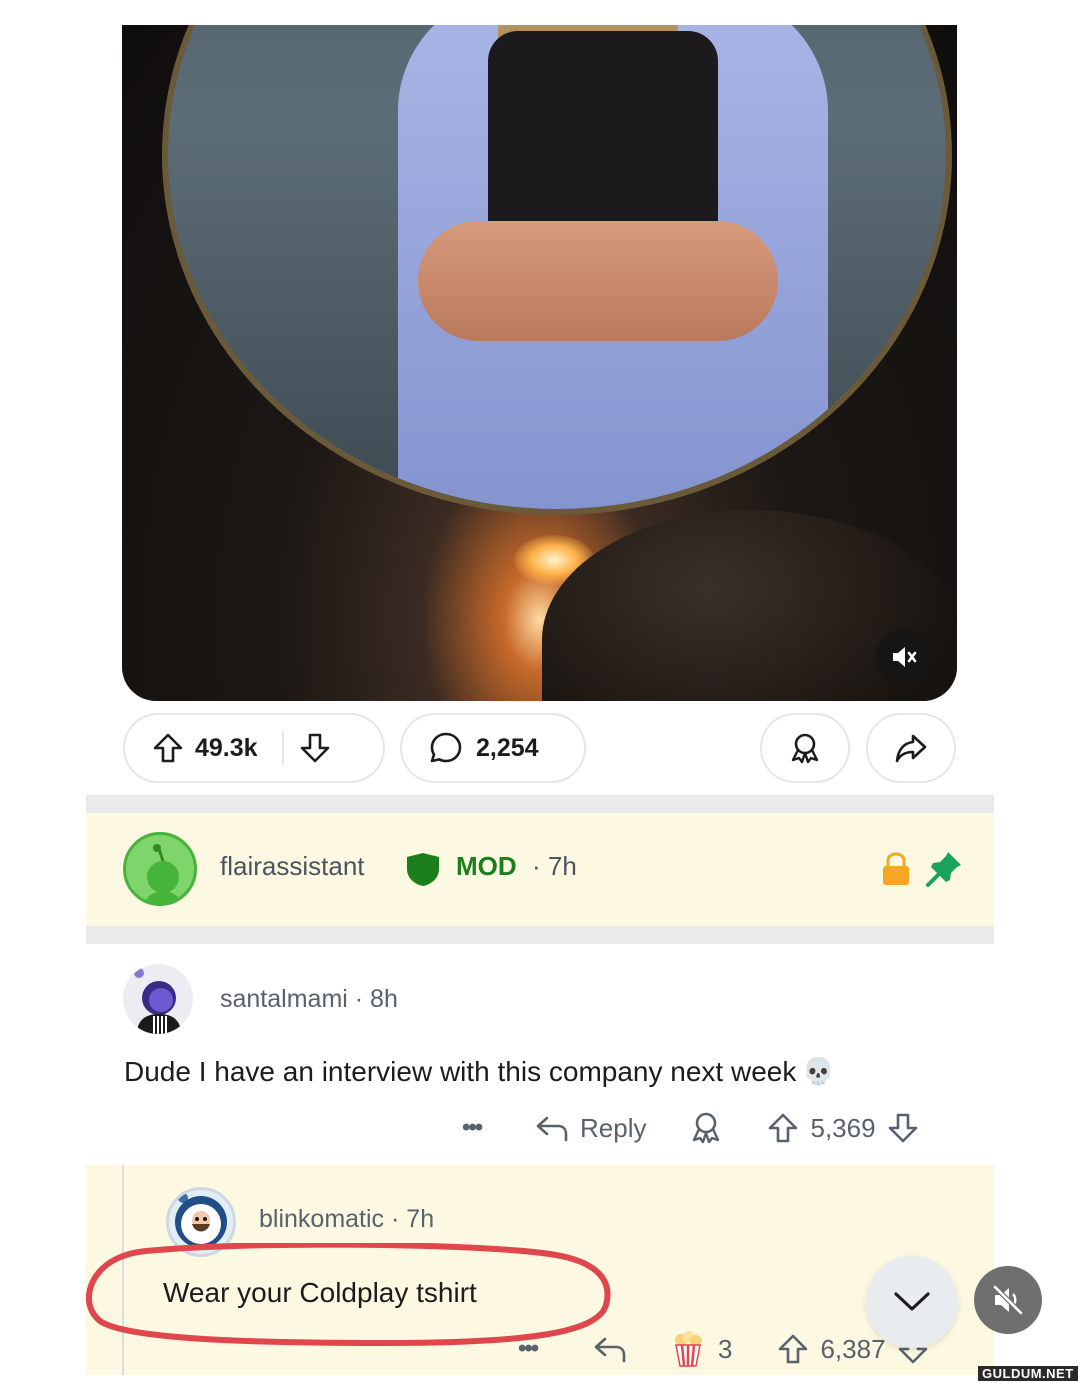 Image resolution: width=1080 pixels, height=1383 pixels. What do you see at coordinates (598, 281) in the screenshot?
I see `video-person-arms` at bounding box center [598, 281].